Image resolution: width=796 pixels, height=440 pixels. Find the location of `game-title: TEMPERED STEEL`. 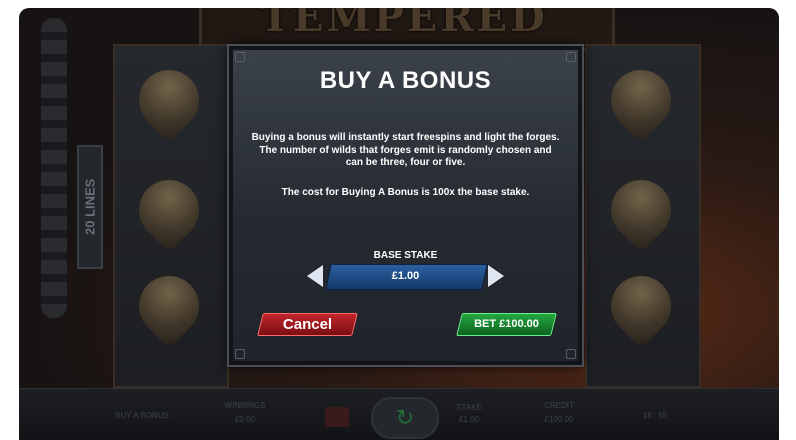

game-title: TEMPERED STEEL is located at coordinates (404, 48).